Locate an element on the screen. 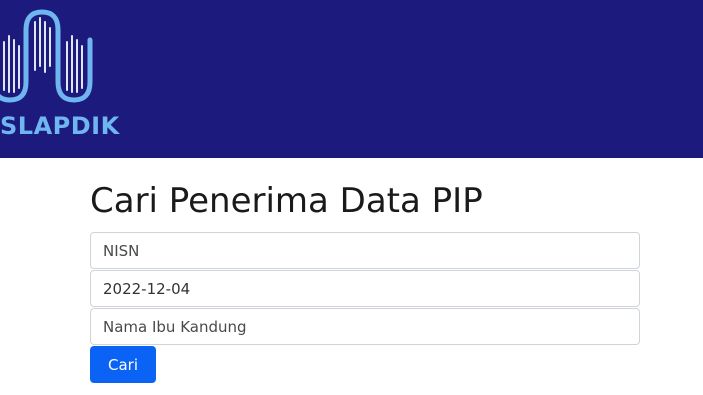 The image size is (703, 395). logo-wave-icon is located at coordinates (46, 56).